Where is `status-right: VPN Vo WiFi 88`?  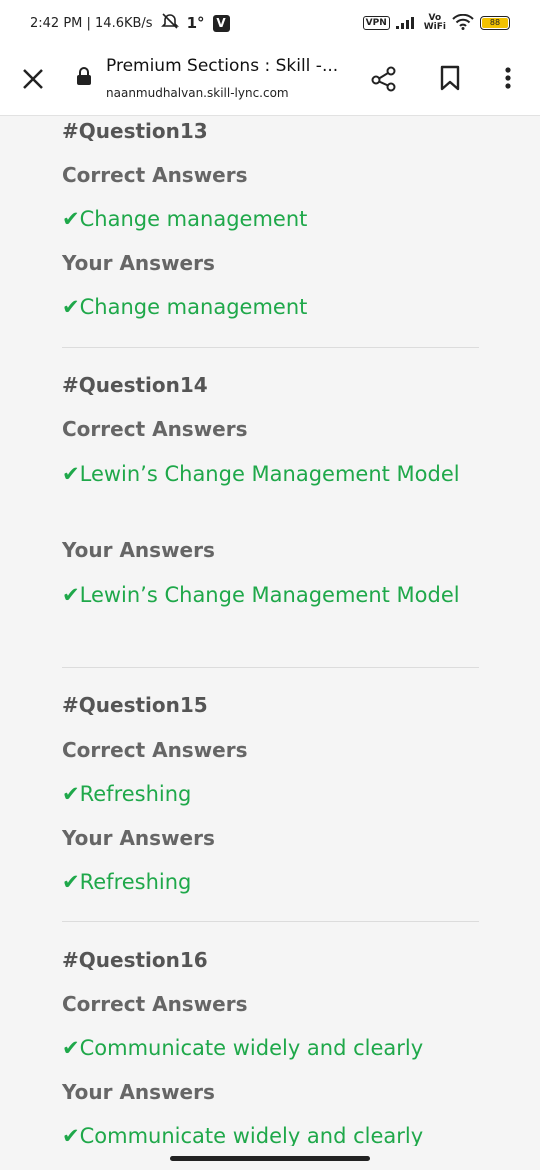 status-right: VPN Vo WiFi 88 is located at coordinates (436, 23).